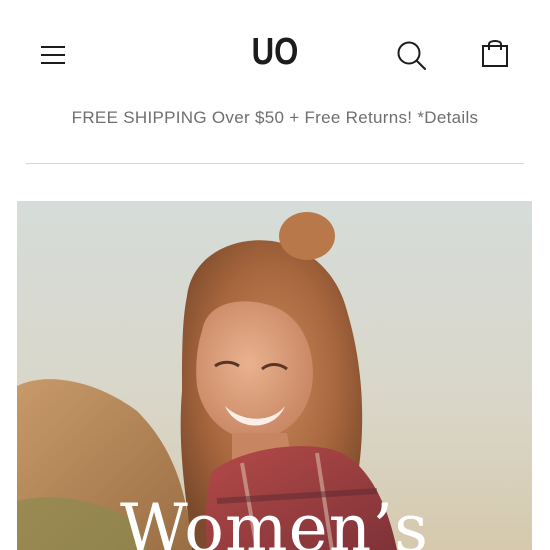  Describe the element at coordinates (275, 163) in the screenshot. I see `divider` at that location.